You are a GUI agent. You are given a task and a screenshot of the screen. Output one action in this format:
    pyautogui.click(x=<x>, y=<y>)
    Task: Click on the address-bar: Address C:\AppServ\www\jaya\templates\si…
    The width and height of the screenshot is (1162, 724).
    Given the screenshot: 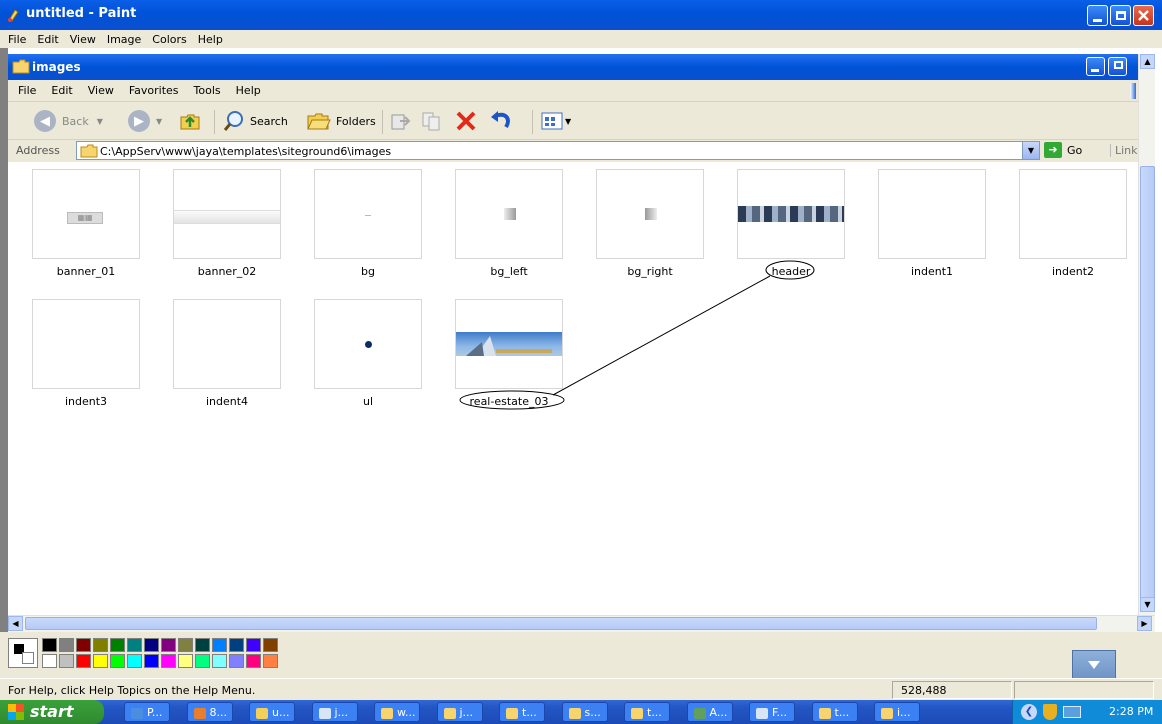 What is the action you would take?
    pyautogui.click(x=575, y=151)
    